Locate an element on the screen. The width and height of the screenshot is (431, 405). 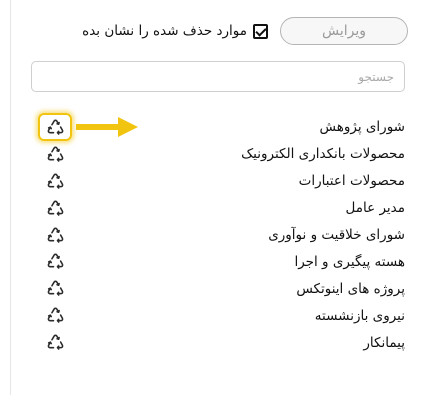
show-deleted-toggle: موارد حذف شده را نشان بده is located at coordinates (175, 31).